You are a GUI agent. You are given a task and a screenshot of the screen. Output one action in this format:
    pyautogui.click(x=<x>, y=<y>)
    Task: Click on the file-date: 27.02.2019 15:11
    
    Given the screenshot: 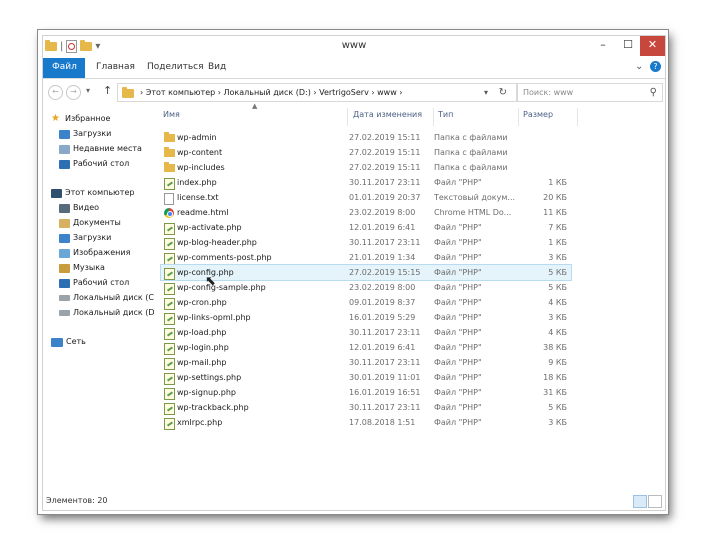 What is the action you would take?
    pyautogui.click(x=385, y=137)
    